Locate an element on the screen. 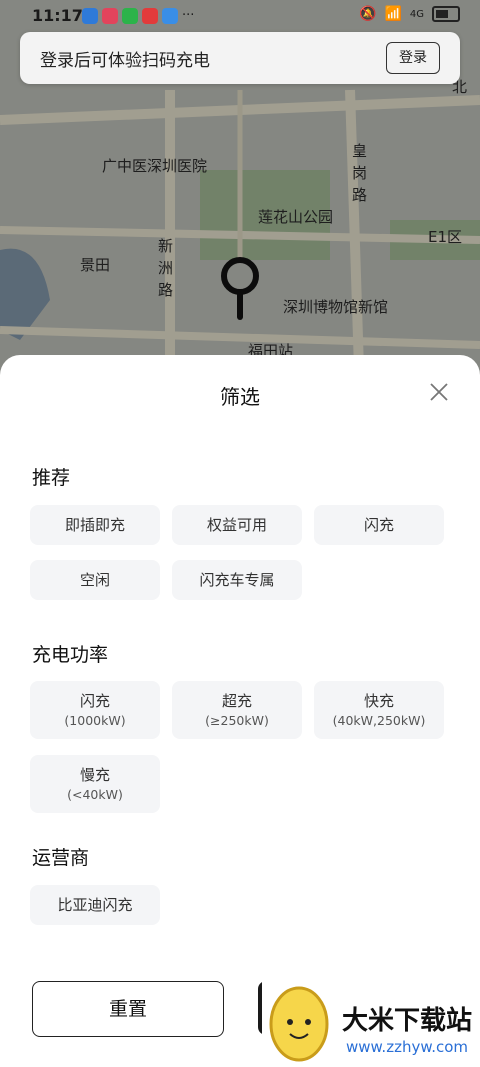  login-banner: 登录后可体验扫码充电 登录 is located at coordinates (240, 58).